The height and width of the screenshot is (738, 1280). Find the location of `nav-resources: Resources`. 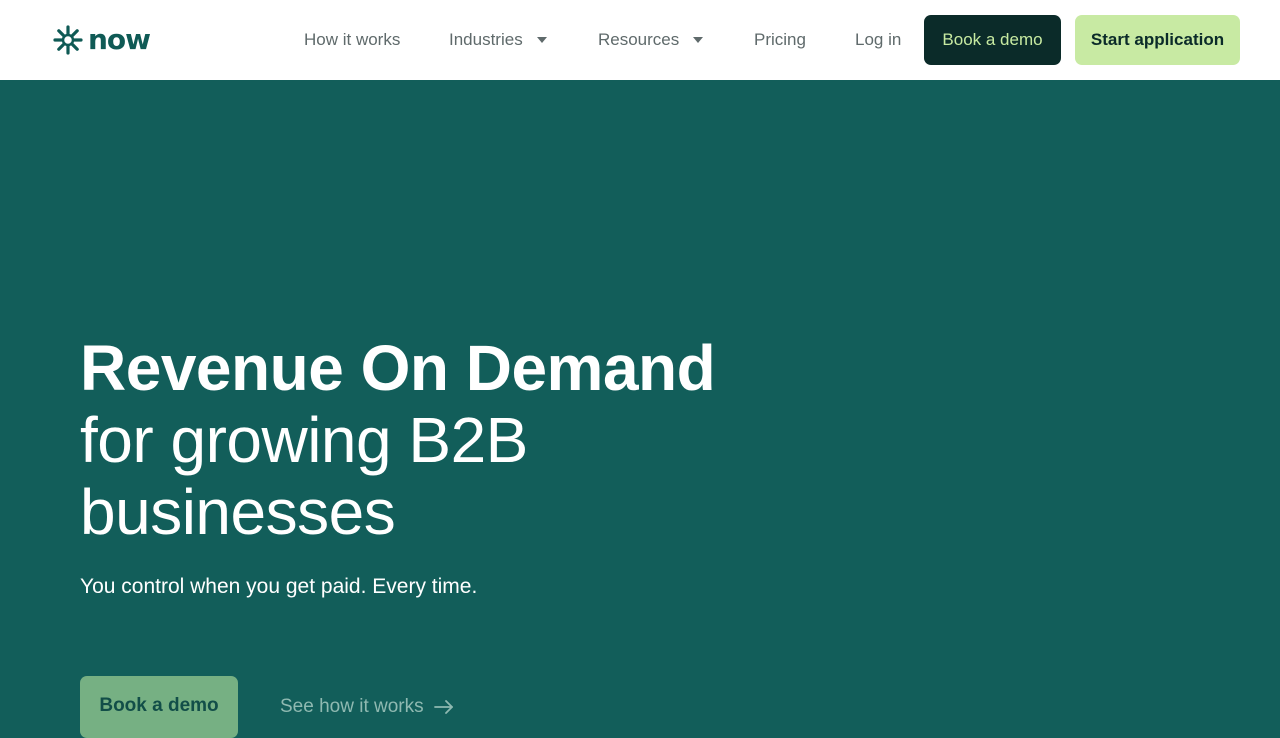

nav-resources: Resources is located at coordinates (651, 40).